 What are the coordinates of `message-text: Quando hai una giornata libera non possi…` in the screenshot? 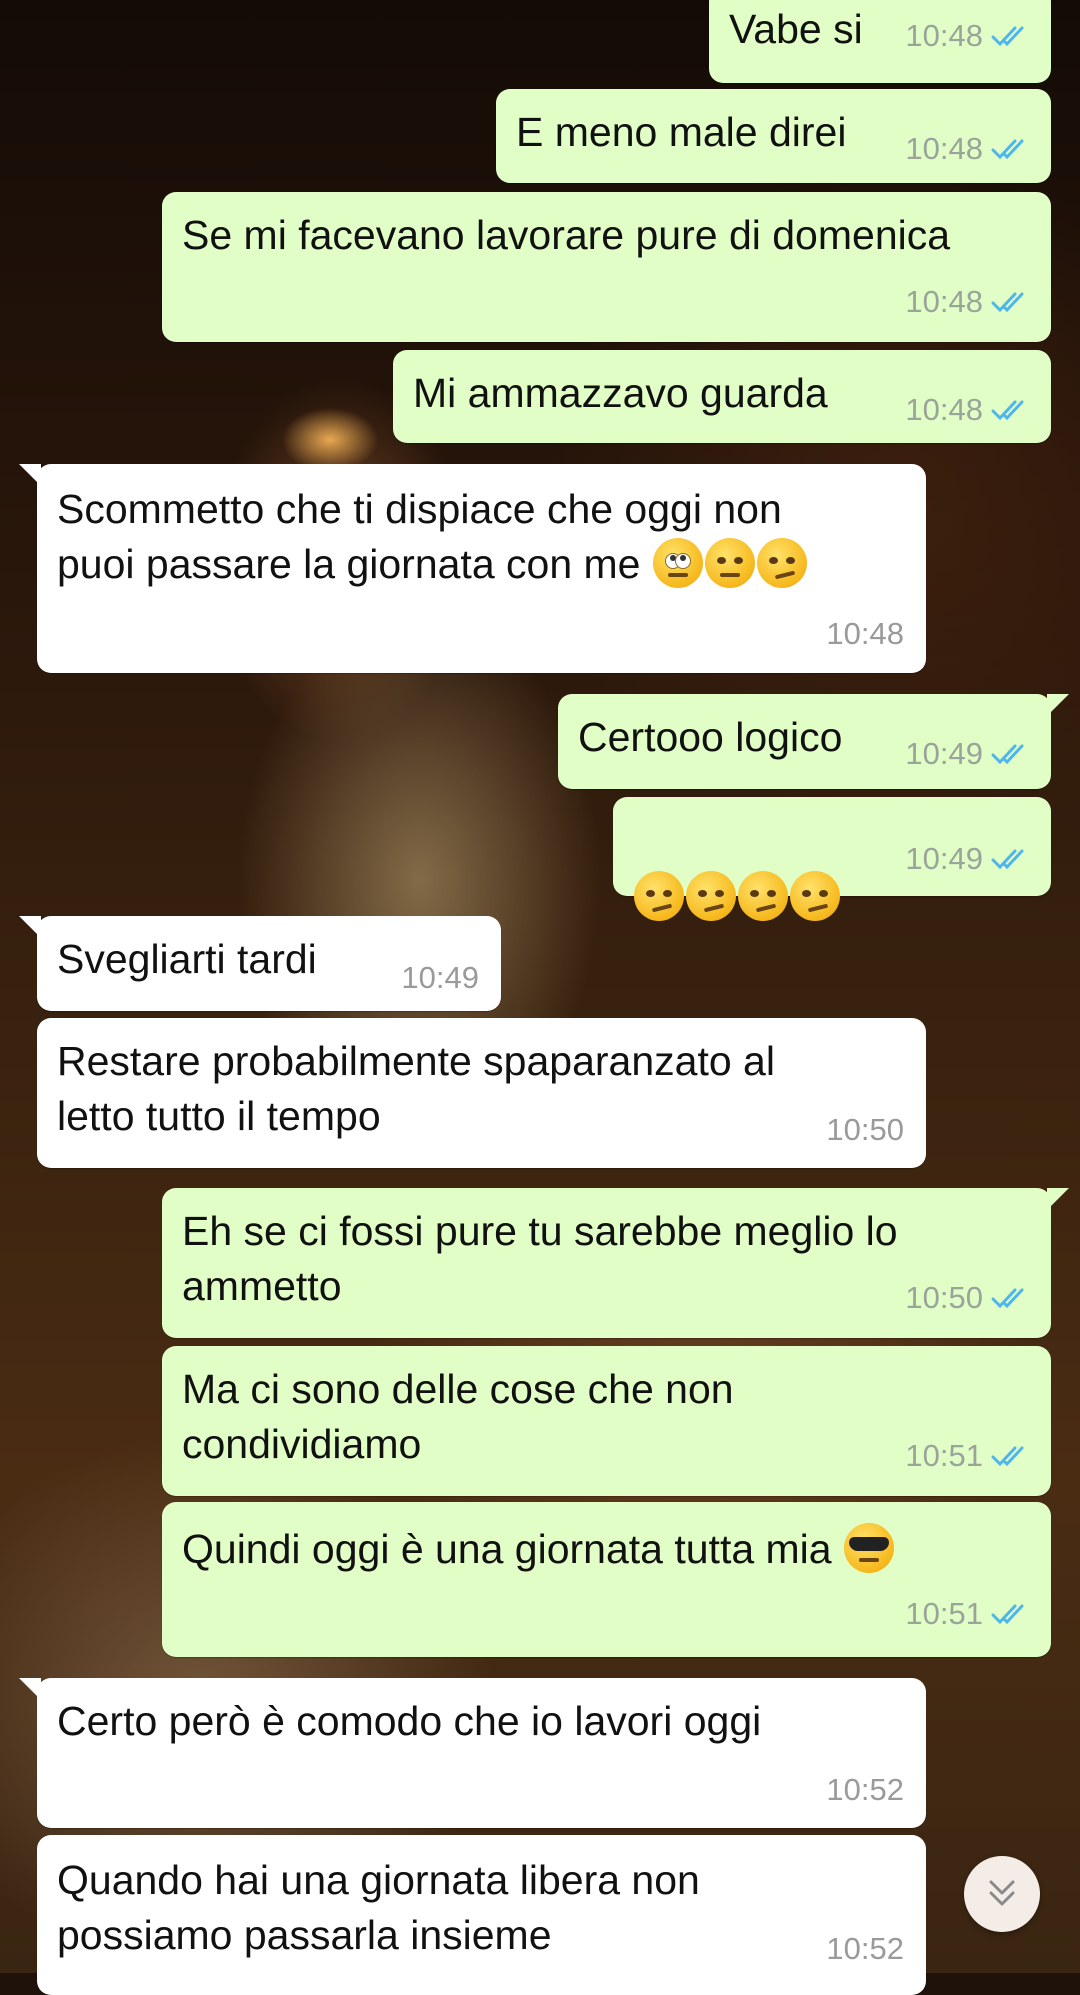 It's located at (378, 1907).